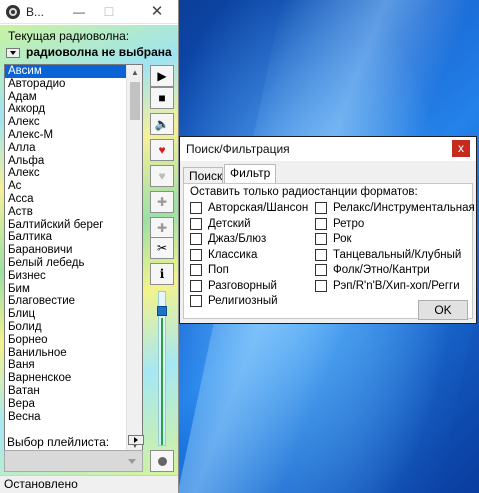 This screenshot has height=493, width=479. I want to click on volume-slider, so click(162, 368).